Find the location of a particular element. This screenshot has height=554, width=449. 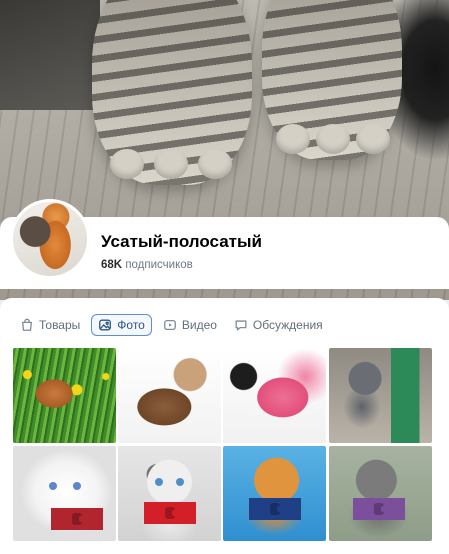

tab-photos: Фото is located at coordinates (121, 325).